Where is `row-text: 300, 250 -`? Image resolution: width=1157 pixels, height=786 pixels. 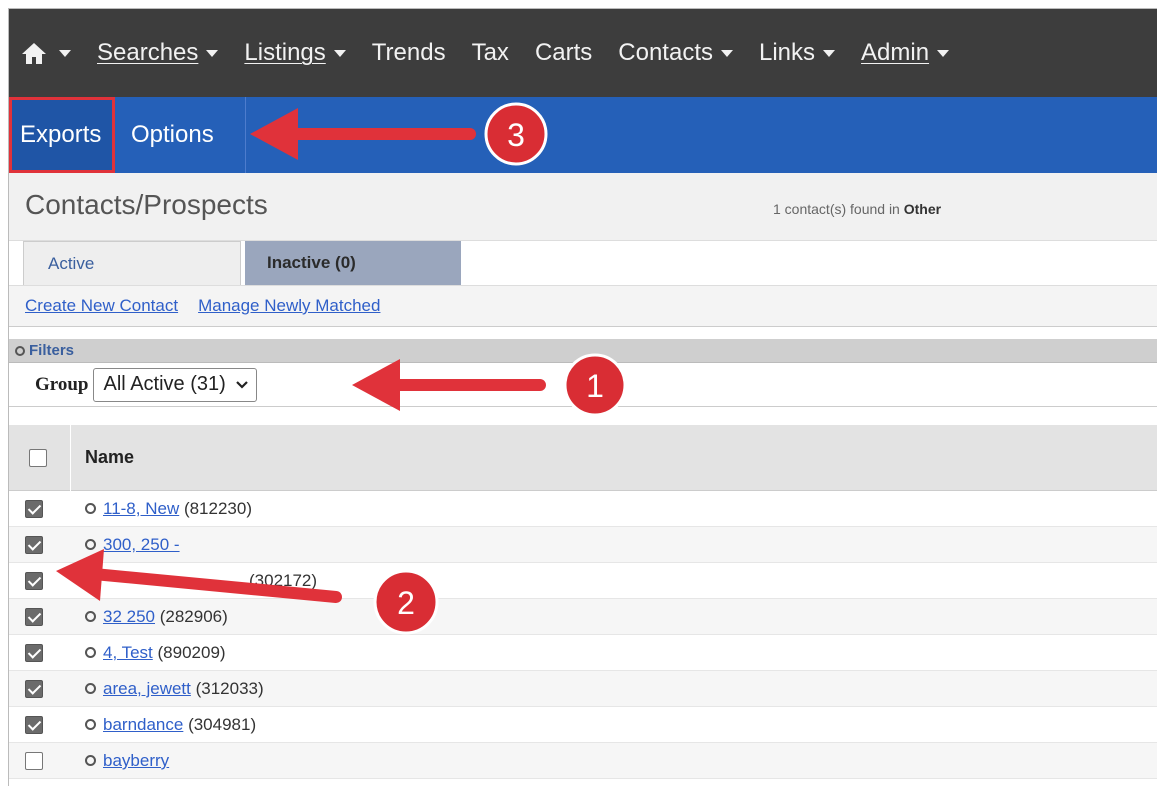
row-text: 300, 250 - is located at coordinates (141, 545).